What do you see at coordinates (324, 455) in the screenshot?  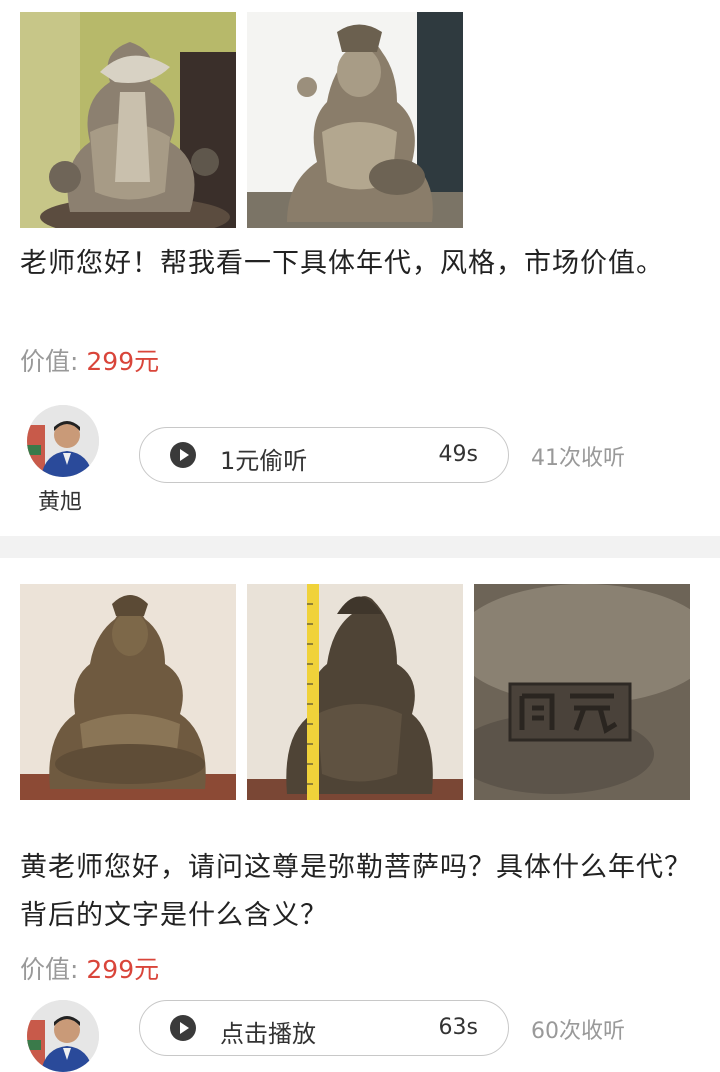 I see `listen-button: 1元偷听 49s` at bounding box center [324, 455].